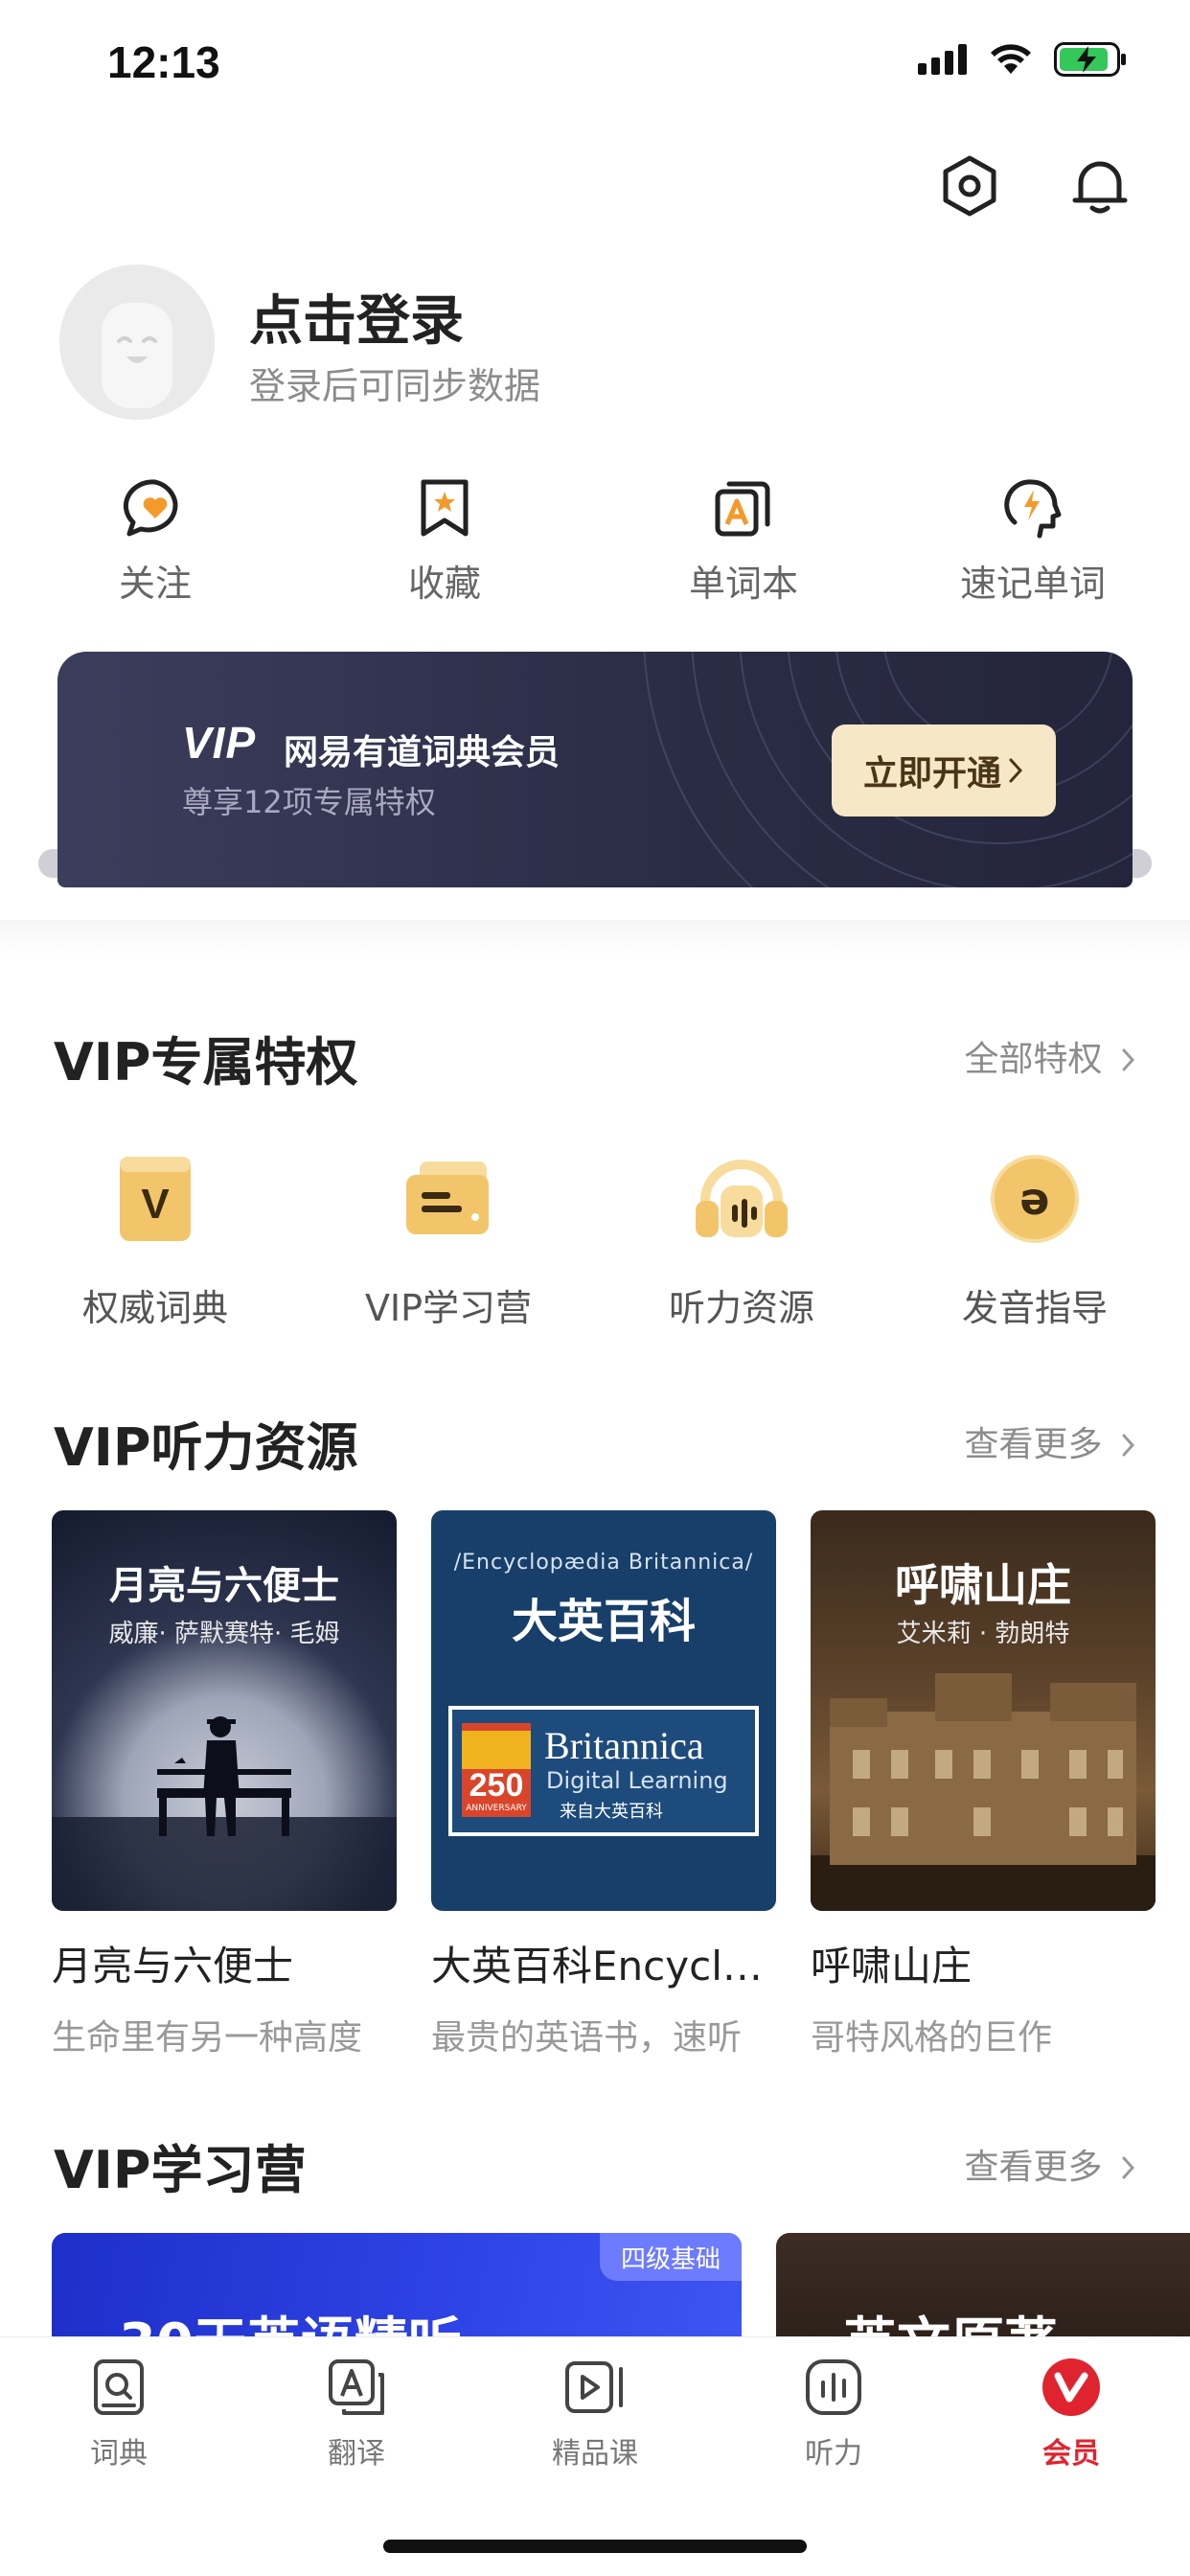 The image size is (1190, 2576). I want to click on card-subtitle: 生命里有另一种高度, so click(207, 2038).